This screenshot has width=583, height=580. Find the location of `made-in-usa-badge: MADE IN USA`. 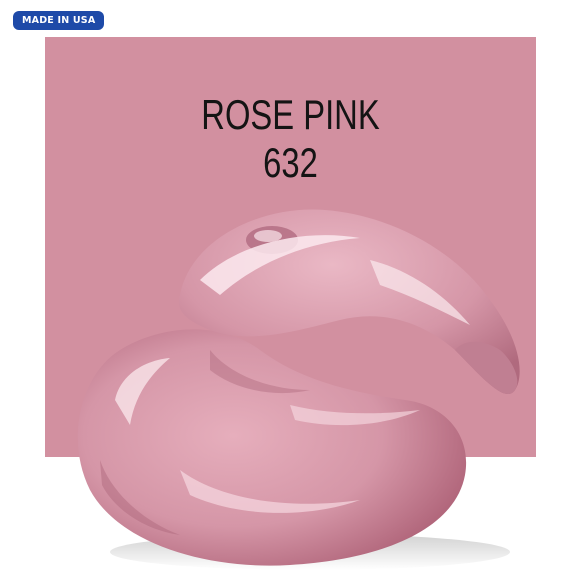

made-in-usa-badge: MADE IN USA is located at coordinates (59, 20).